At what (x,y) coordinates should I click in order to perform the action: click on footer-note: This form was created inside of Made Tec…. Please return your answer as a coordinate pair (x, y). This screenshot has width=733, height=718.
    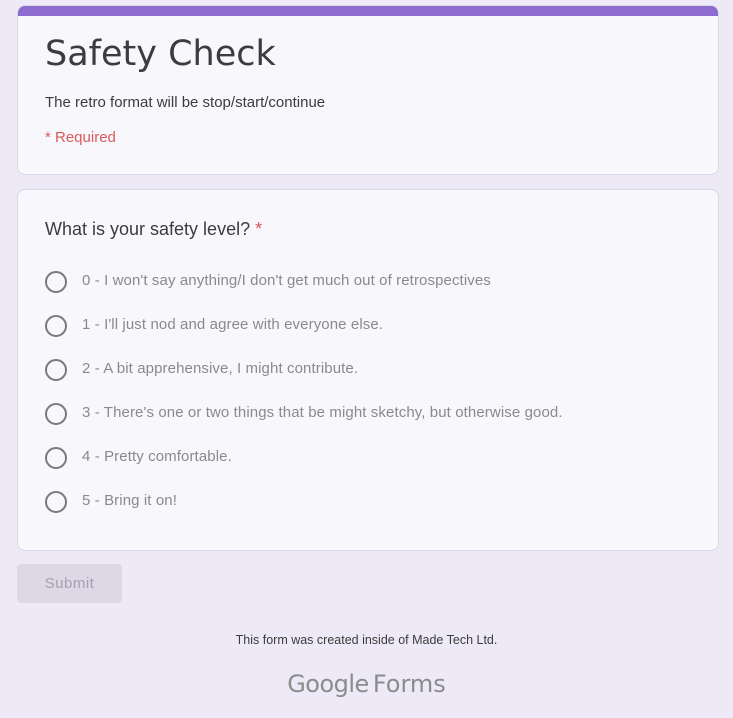
    Looking at the image, I should click on (366, 640).